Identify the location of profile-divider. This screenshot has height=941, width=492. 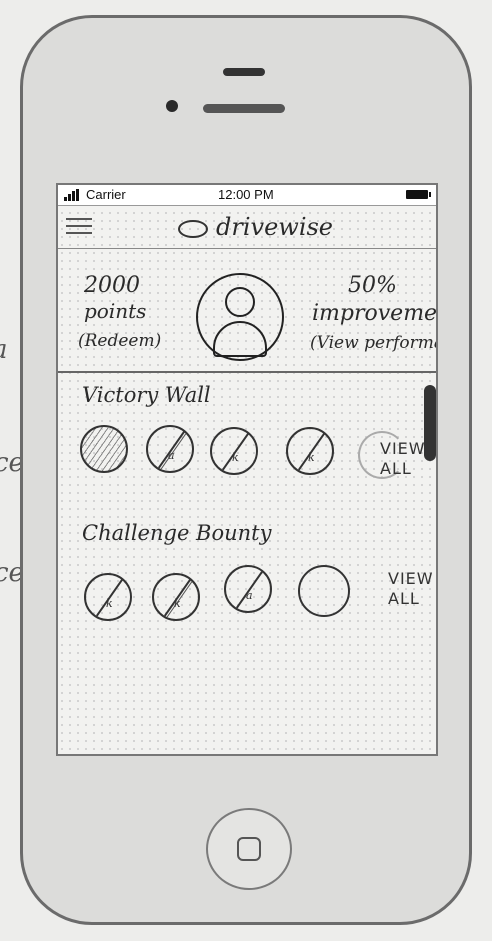
(247, 372).